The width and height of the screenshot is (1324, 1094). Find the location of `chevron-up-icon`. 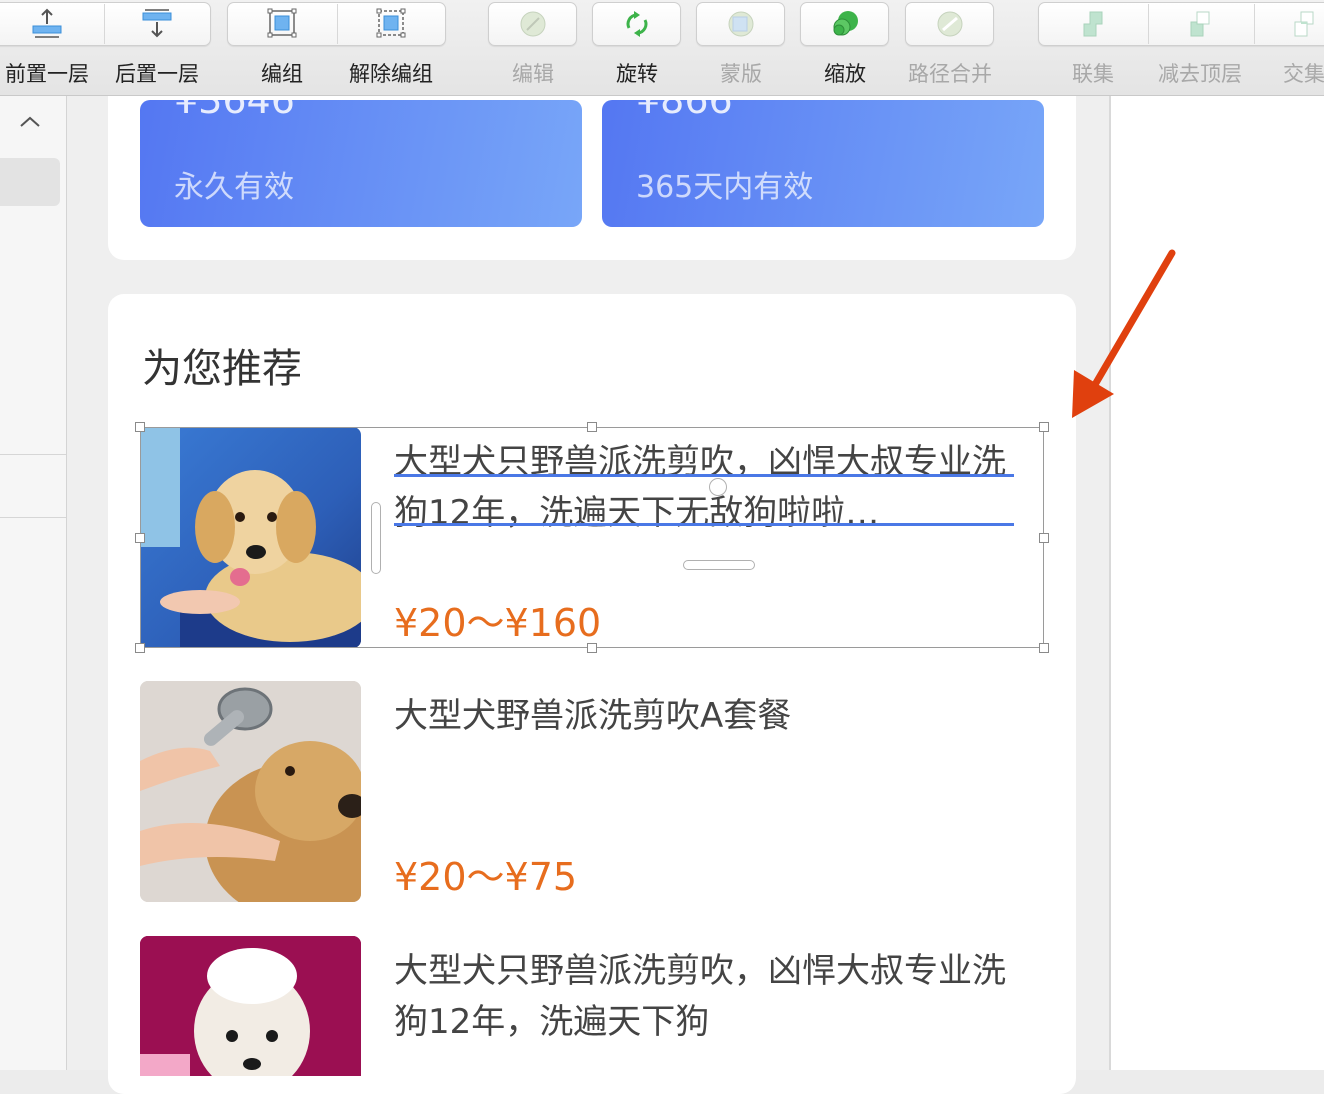

chevron-up-icon is located at coordinates (30, 122).